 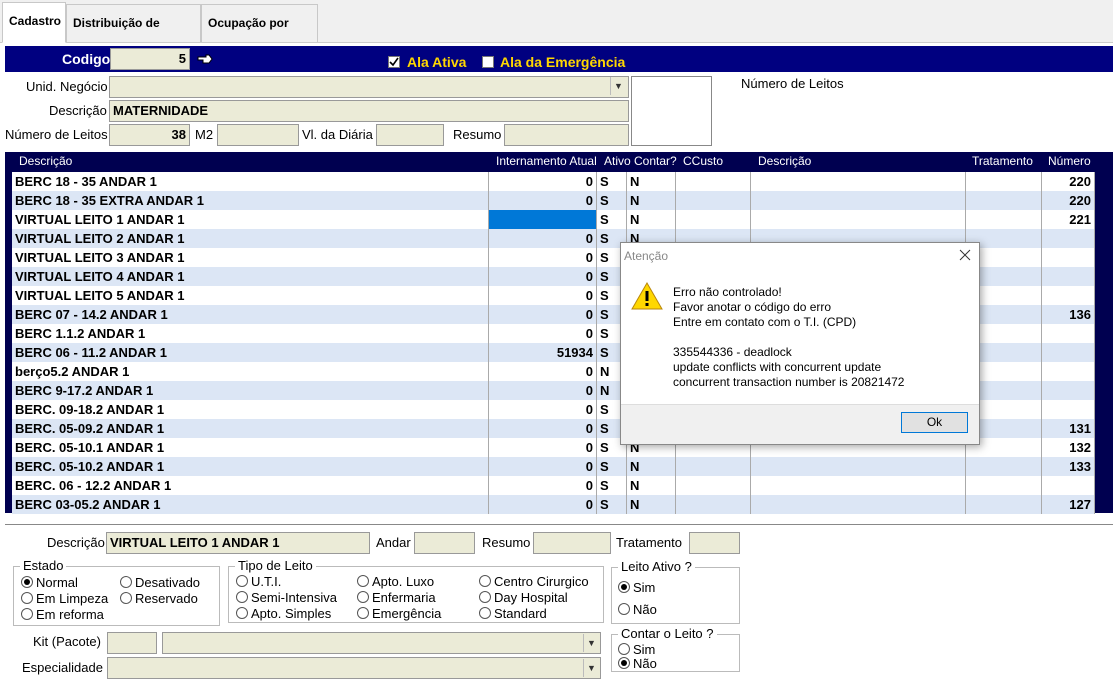 What do you see at coordinates (250, 219) in the screenshot?
I see `cell-descricao: VIRTUAL LEITO 1 ANDAR 1` at bounding box center [250, 219].